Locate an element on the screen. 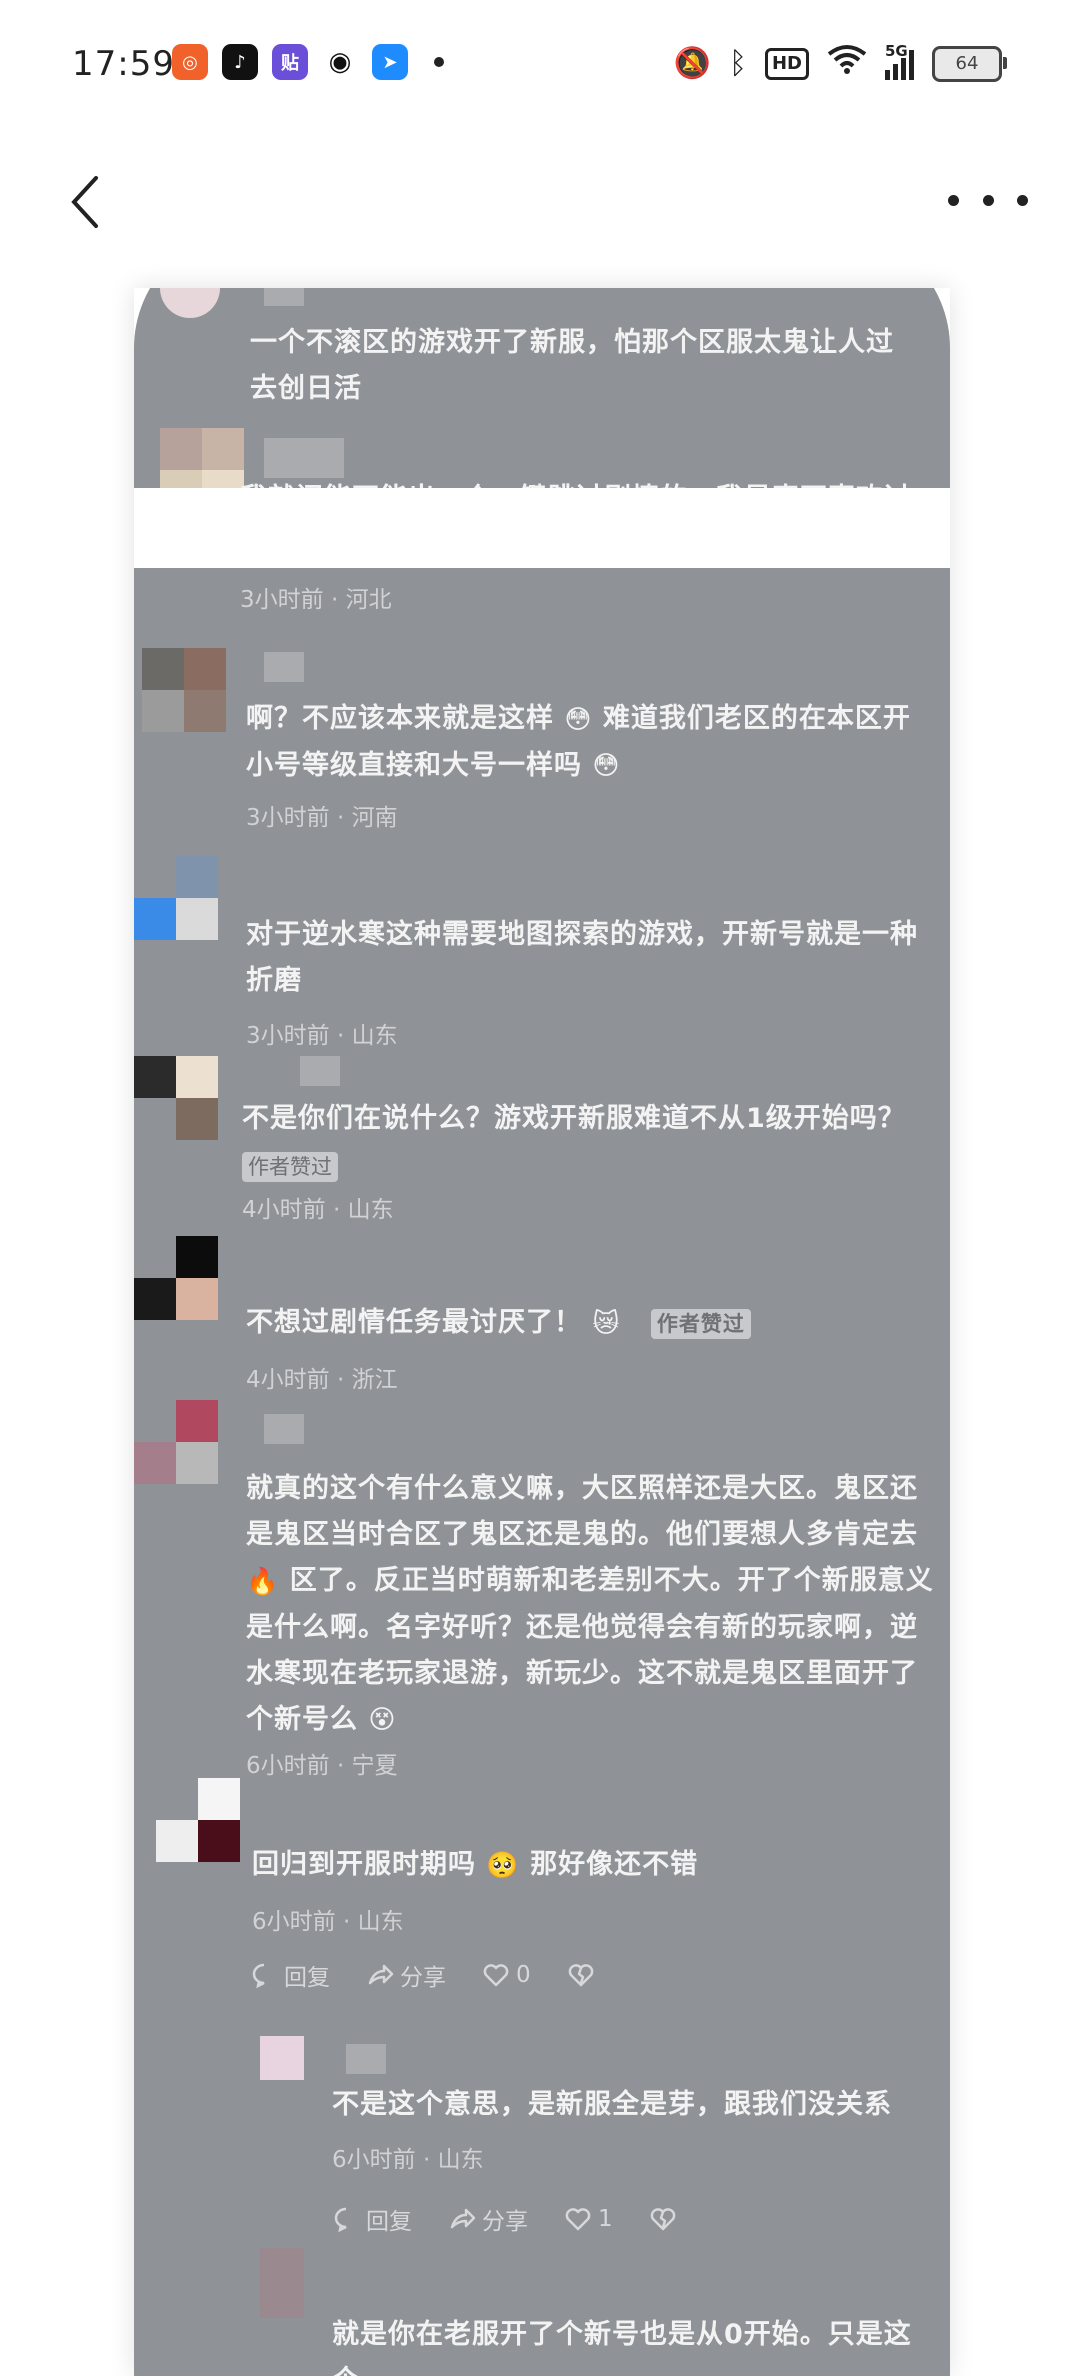  comment-text: 一个不滚区的游戏开了新服，怕那个区服太鬼让人过去创日活 is located at coordinates (572, 365).